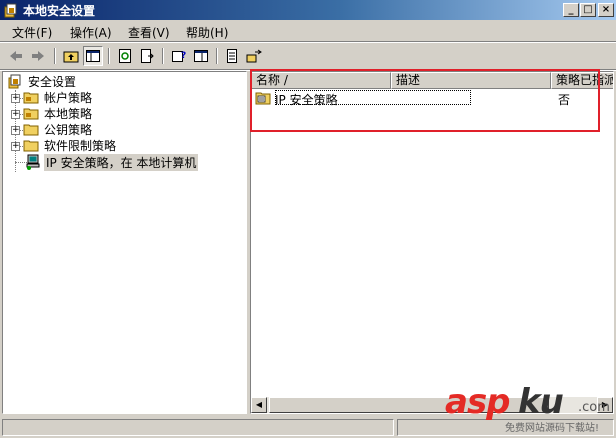 This screenshot has width=616, height=438. I want to click on export-list-icon, so click(147, 56).